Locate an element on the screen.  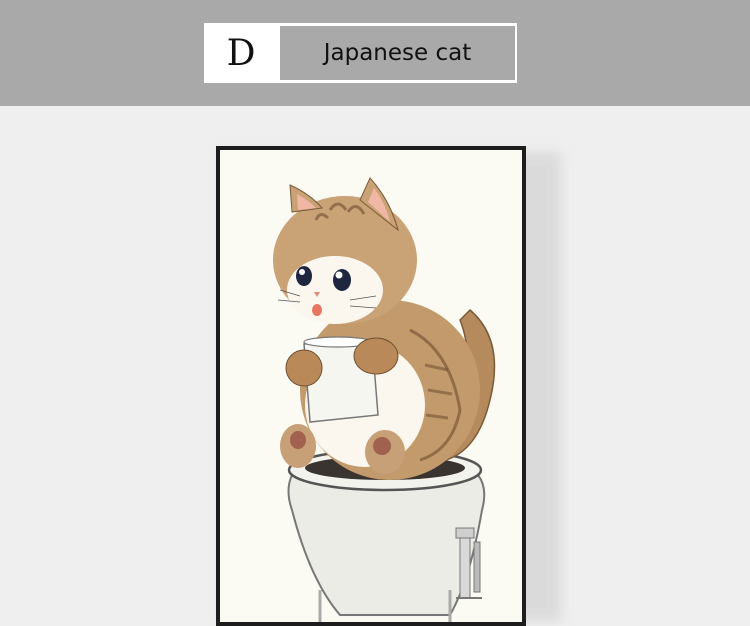
variant-label: D Japanese cat is located at coordinates (360, 53).